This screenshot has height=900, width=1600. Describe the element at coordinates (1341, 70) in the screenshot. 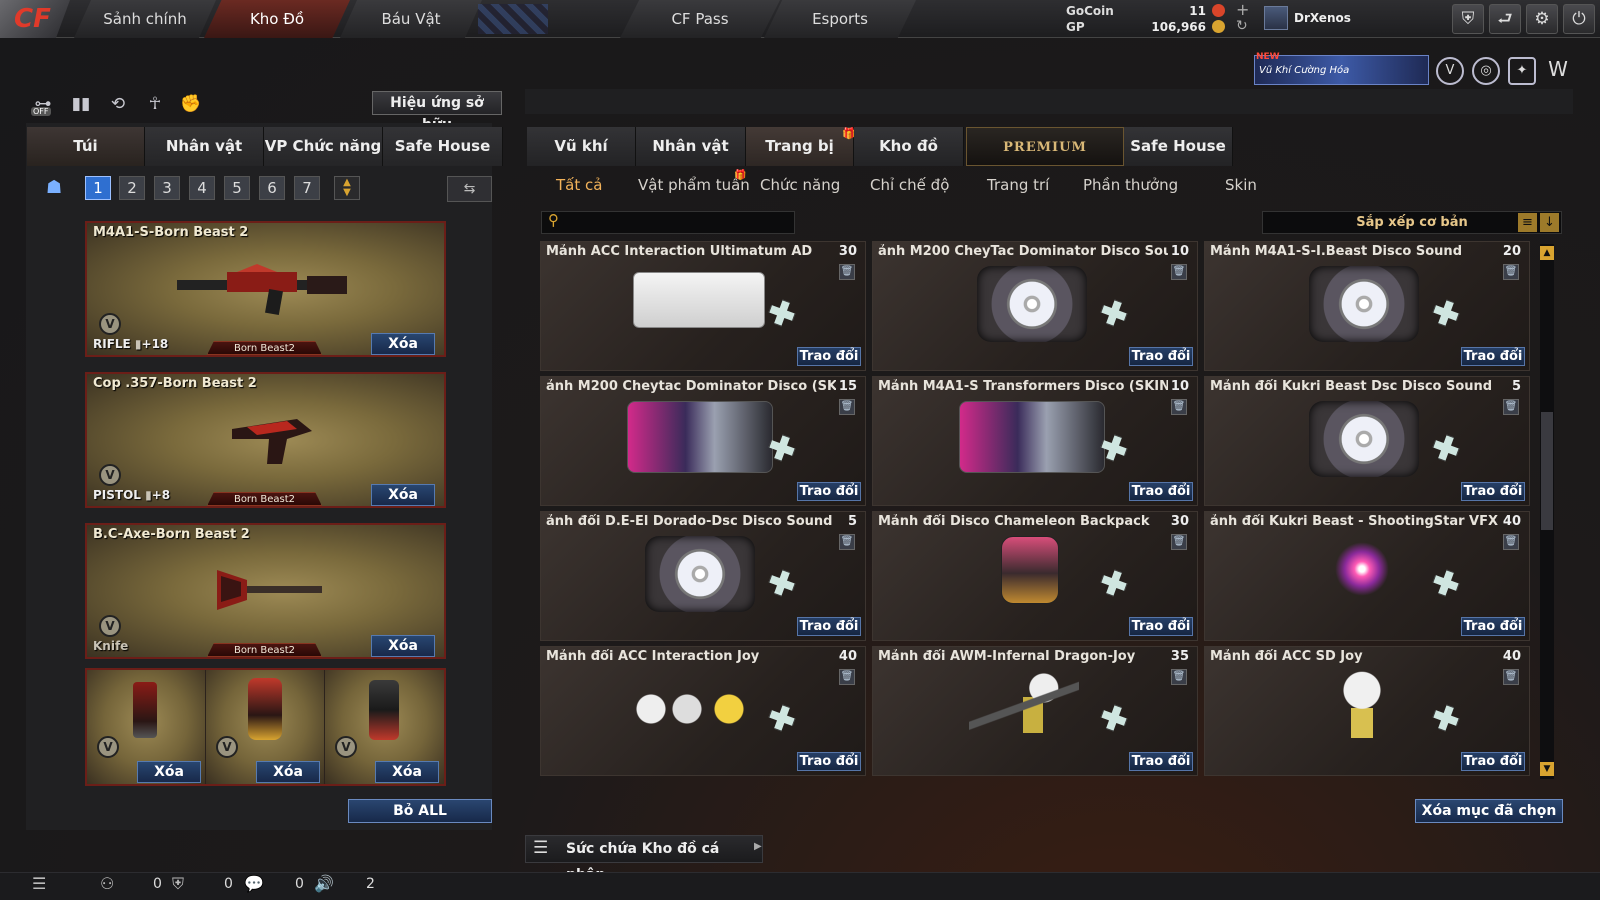

I see `promo-banner: Vũ Khí Cường Hóa` at that location.